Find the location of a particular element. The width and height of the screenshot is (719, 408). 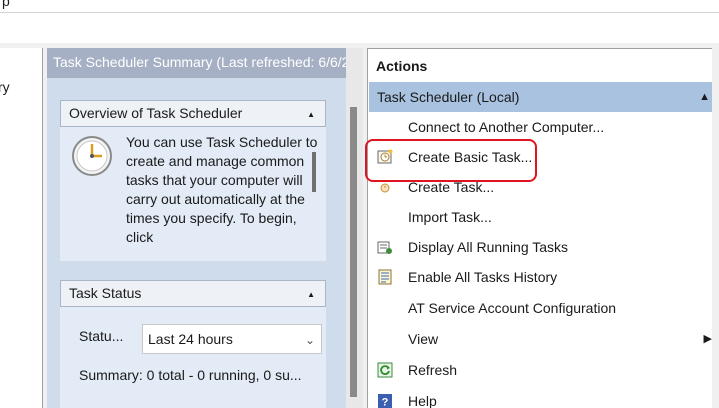

tree-item-fragment: ry is located at coordinates (5, 87).